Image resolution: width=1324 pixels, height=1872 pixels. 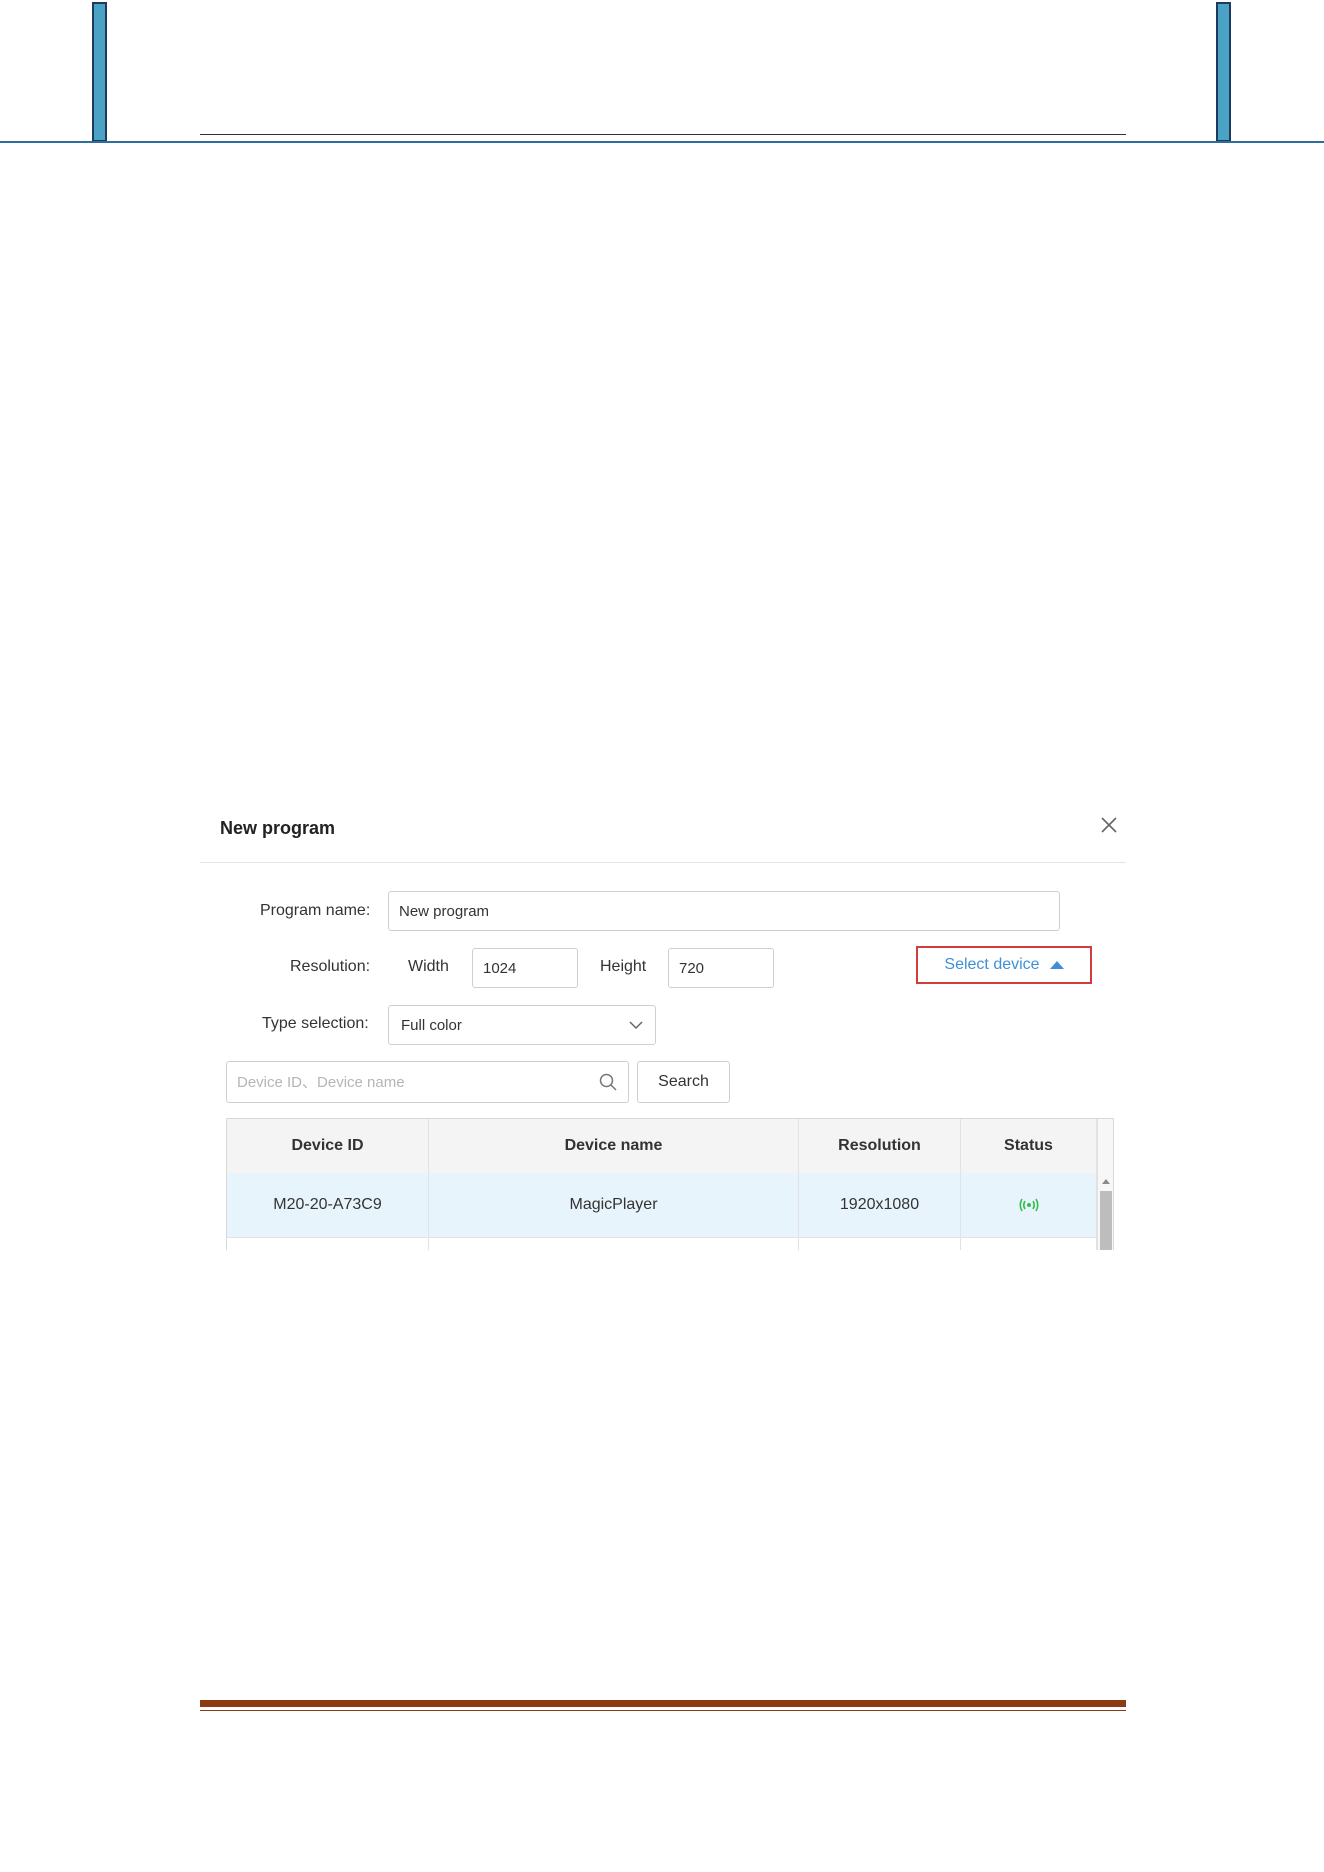 I want to click on device-search-input, so click(x=407, y=1082).